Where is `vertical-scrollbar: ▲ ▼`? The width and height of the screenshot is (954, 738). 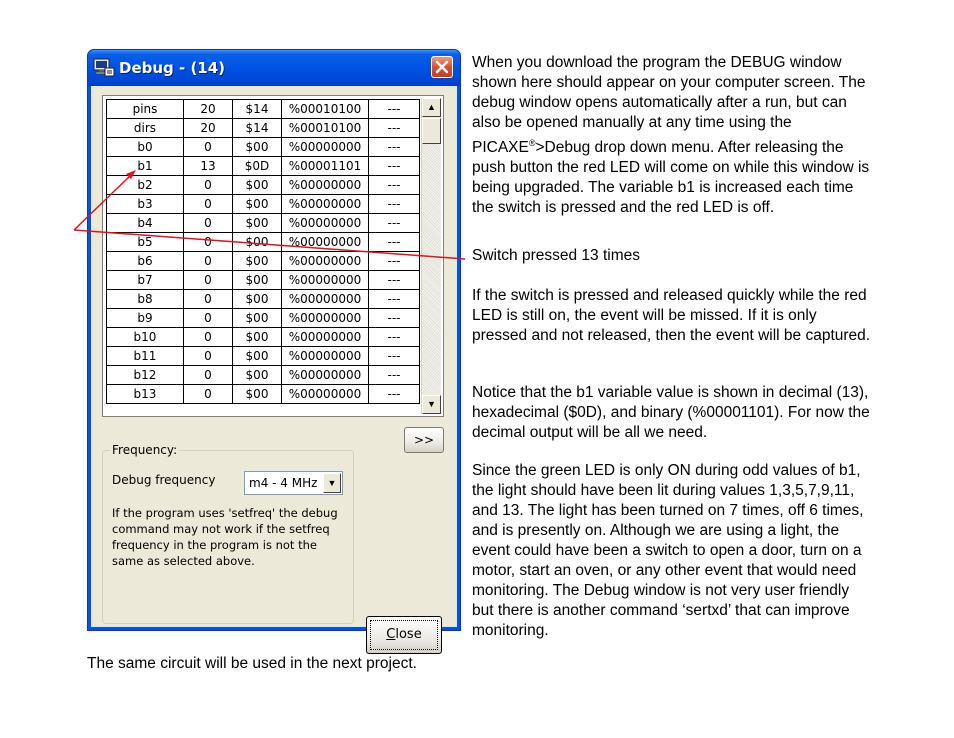 vertical-scrollbar: ▲ ▼ is located at coordinates (431, 256).